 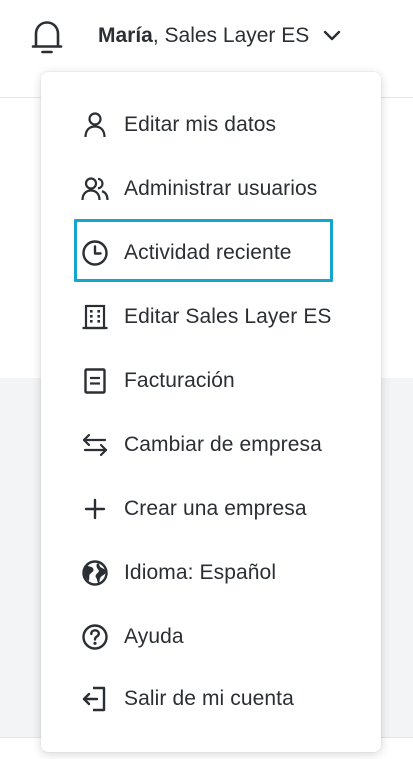 I want to click on switch-arrows-icon, so click(x=95, y=445).